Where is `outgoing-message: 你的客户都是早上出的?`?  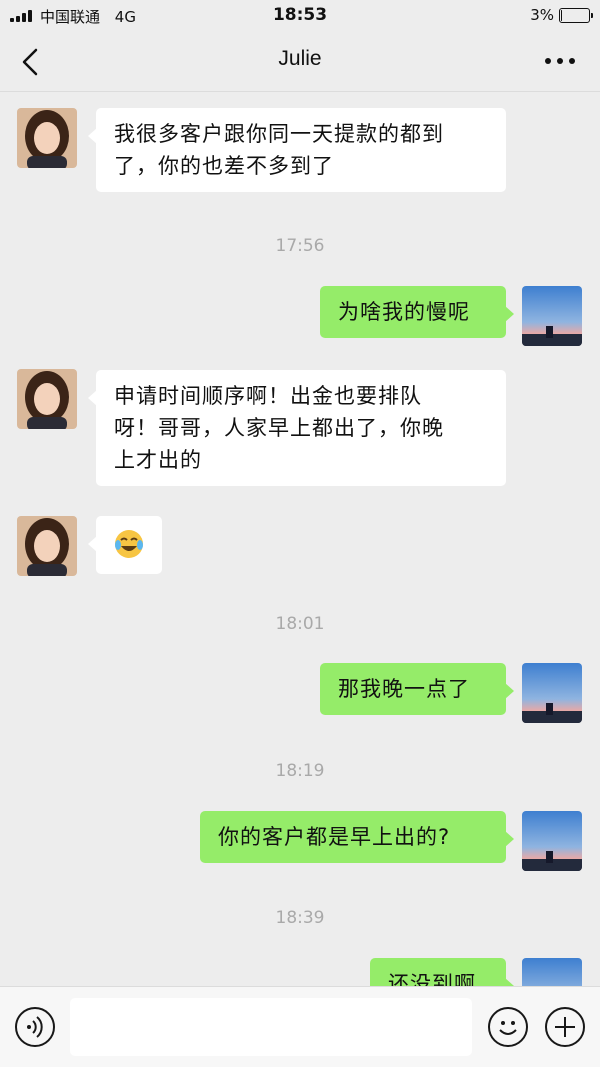
outgoing-message: 你的客户都是早上出的? is located at coordinates (357, 837).